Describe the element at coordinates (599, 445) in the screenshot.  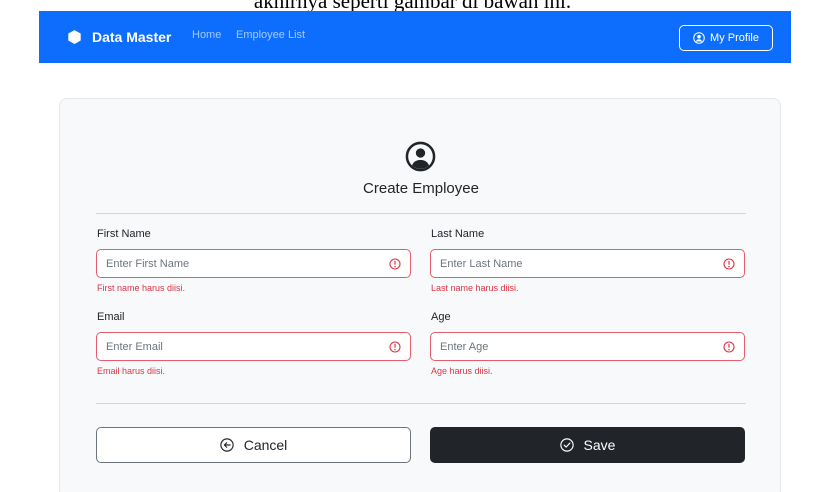
I see `save-label: Save` at that location.